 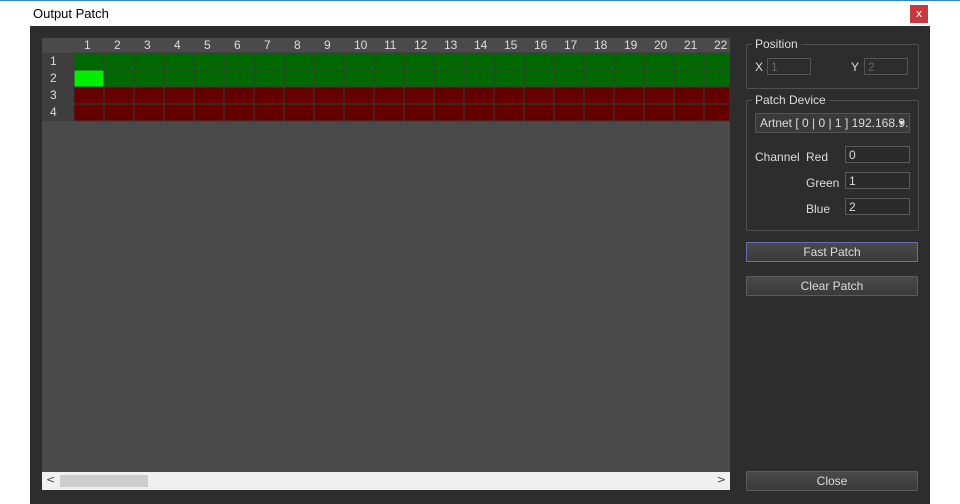 I want to click on x-field: 1, so click(x=789, y=66).